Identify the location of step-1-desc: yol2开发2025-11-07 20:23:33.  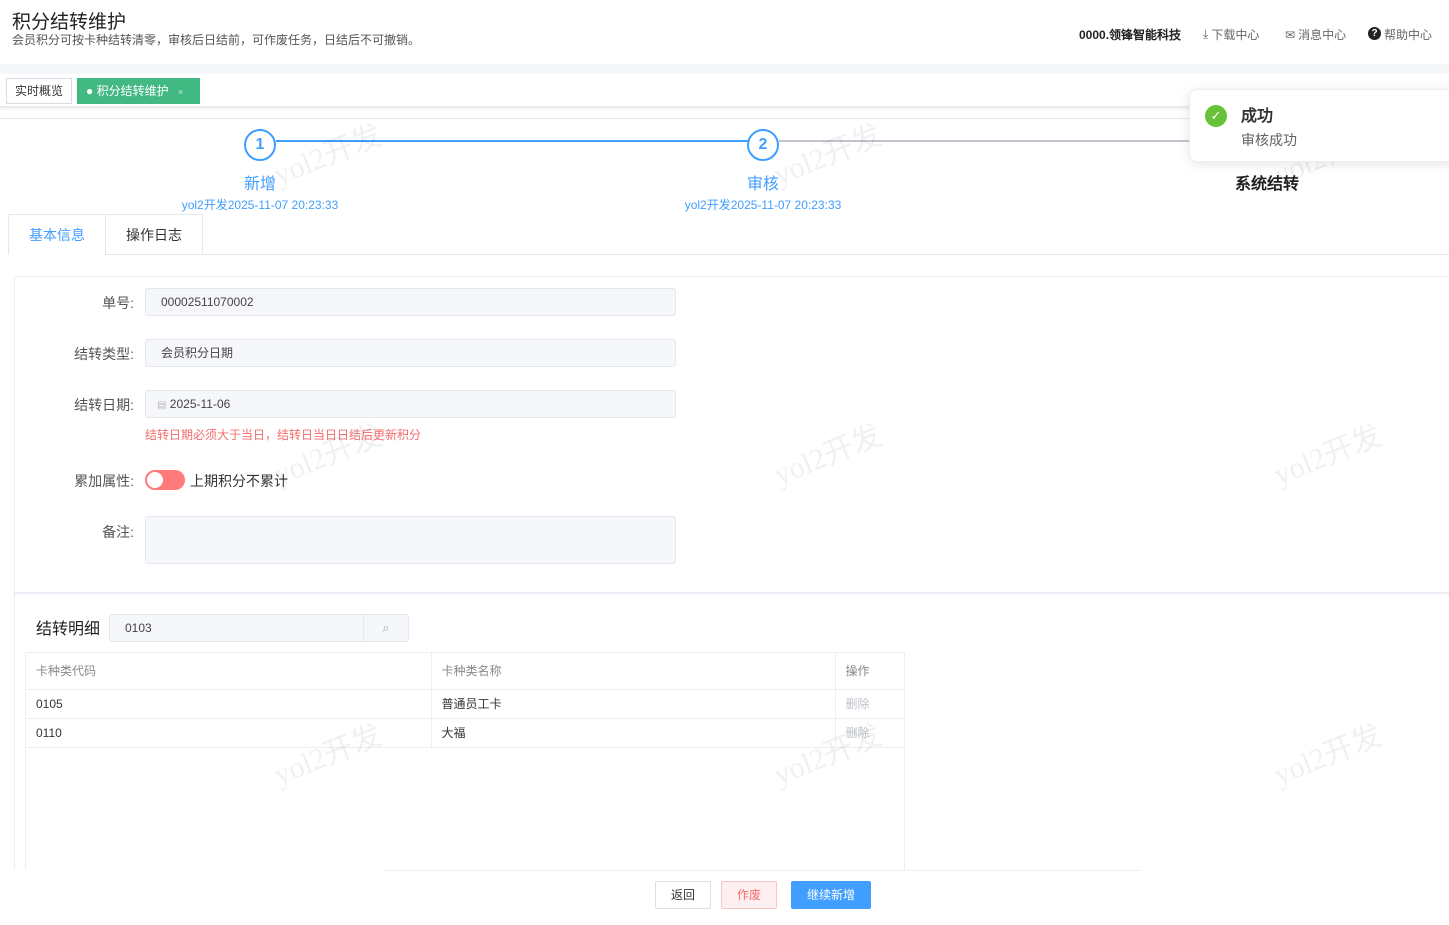
(260, 205).